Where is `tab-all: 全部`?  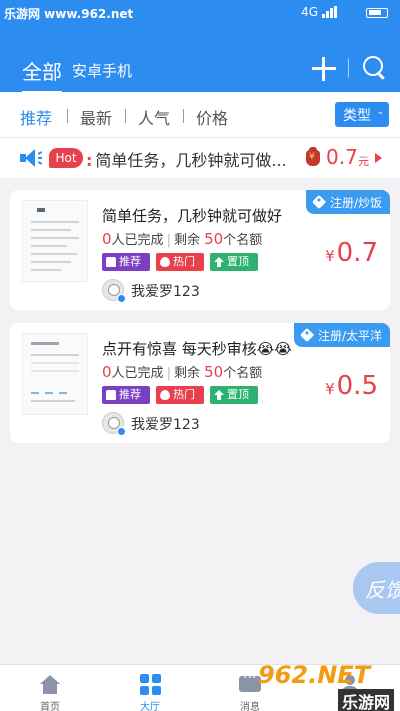
tab-all: 全部 is located at coordinates (42, 75).